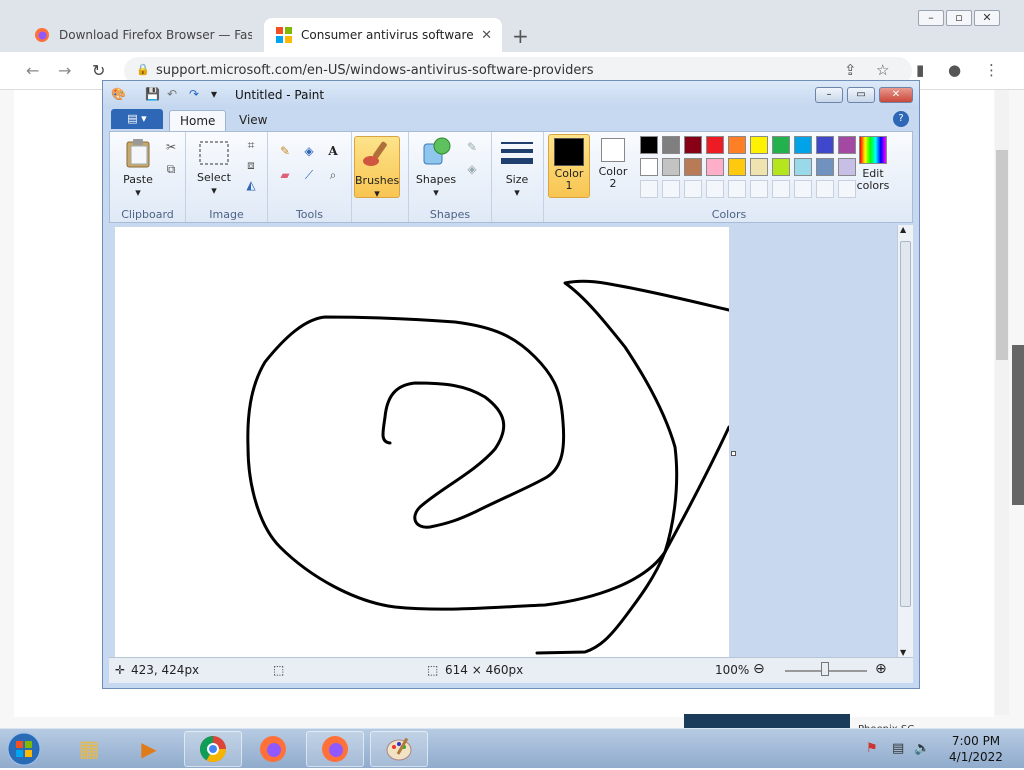 The height and width of the screenshot is (770, 1024). I want to click on help-icon: ?, so click(901, 119).